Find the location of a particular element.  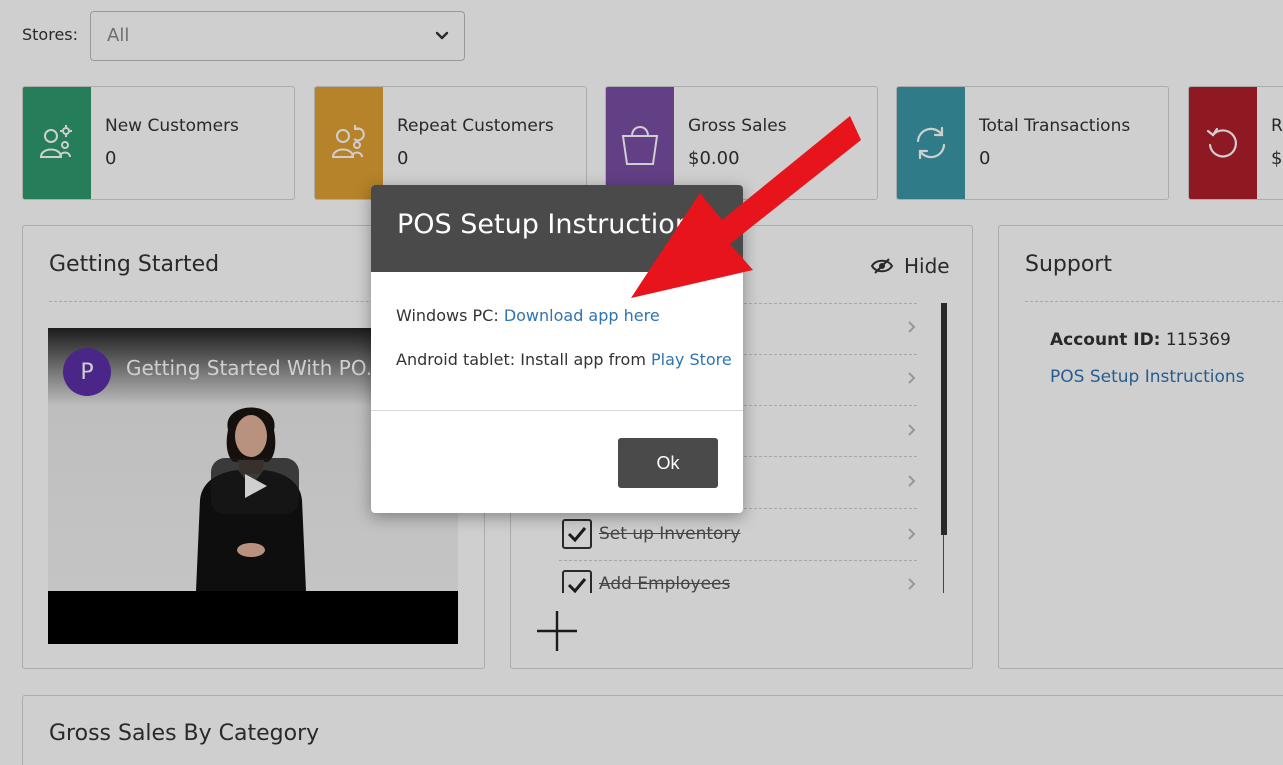

modal-title: POS Setup Instructions is located at coordinates (551, 224).